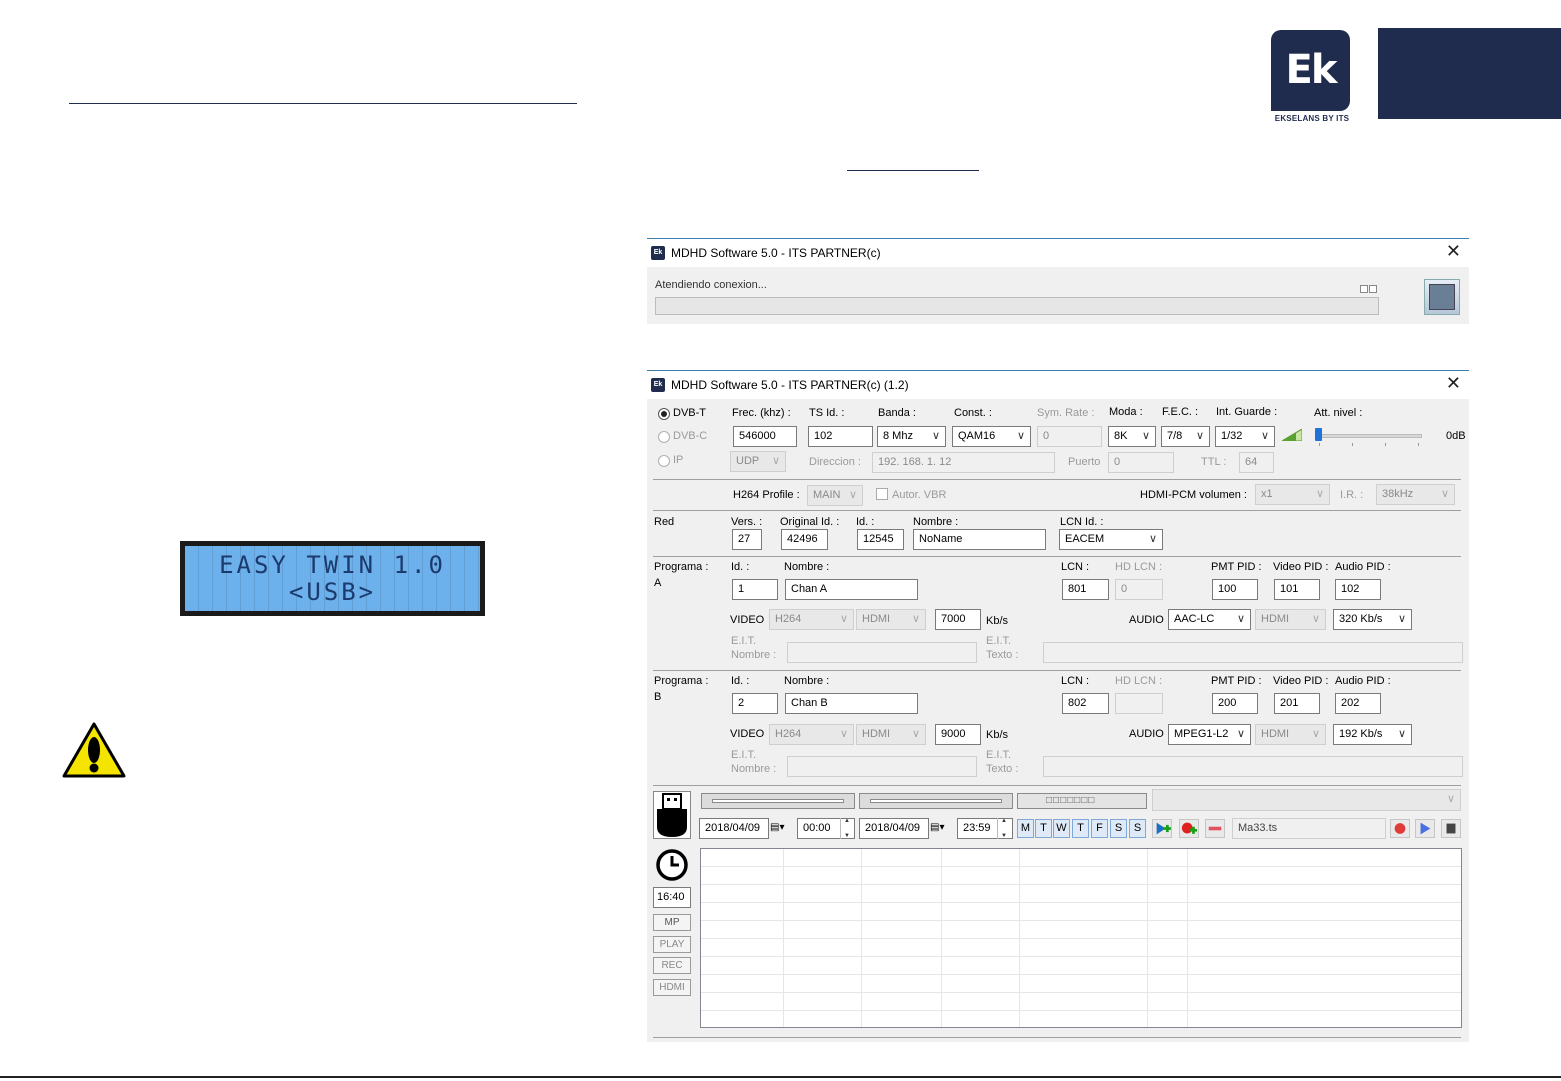  What do you see at coordinates (1290, 734) in the screenshot?
I see `program-b-audio-source-select: HDMI` at bounding box center [1290, 734].